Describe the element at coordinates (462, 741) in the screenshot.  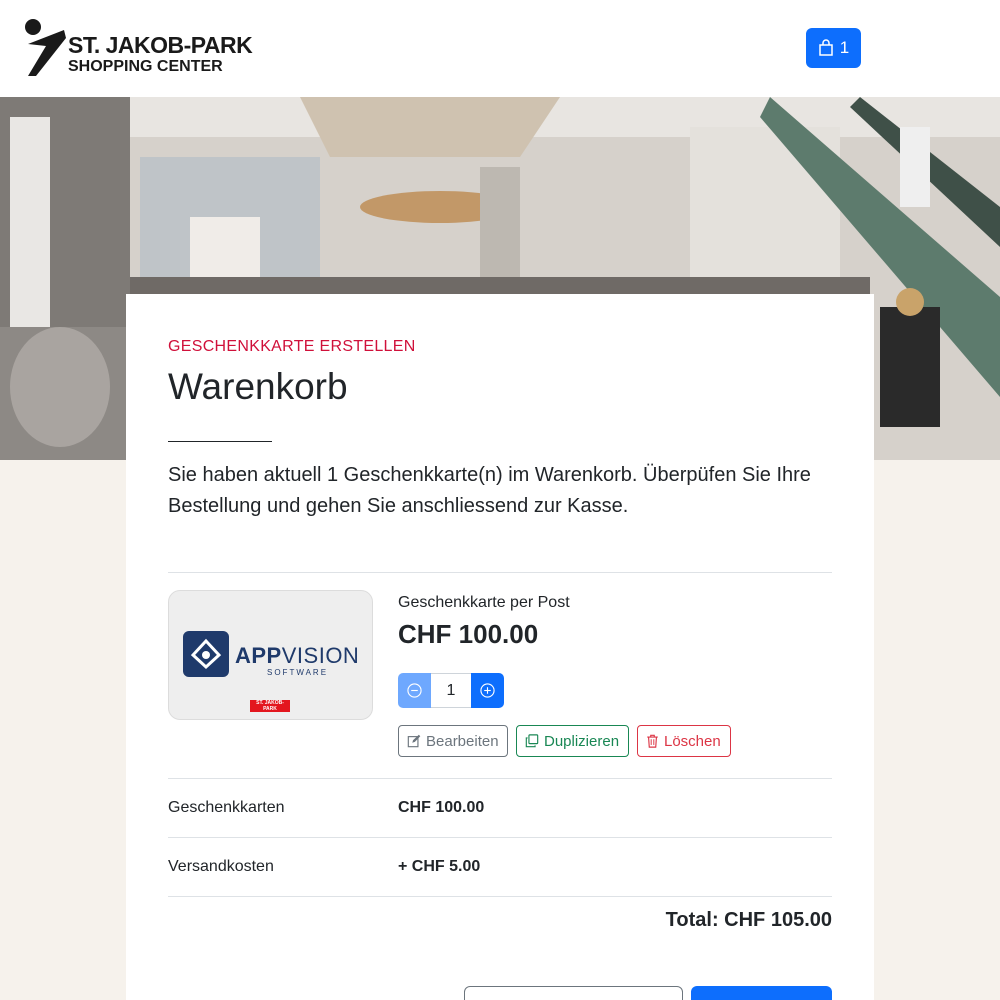
I see `edit-button-label: Bearbeiten` at that location.